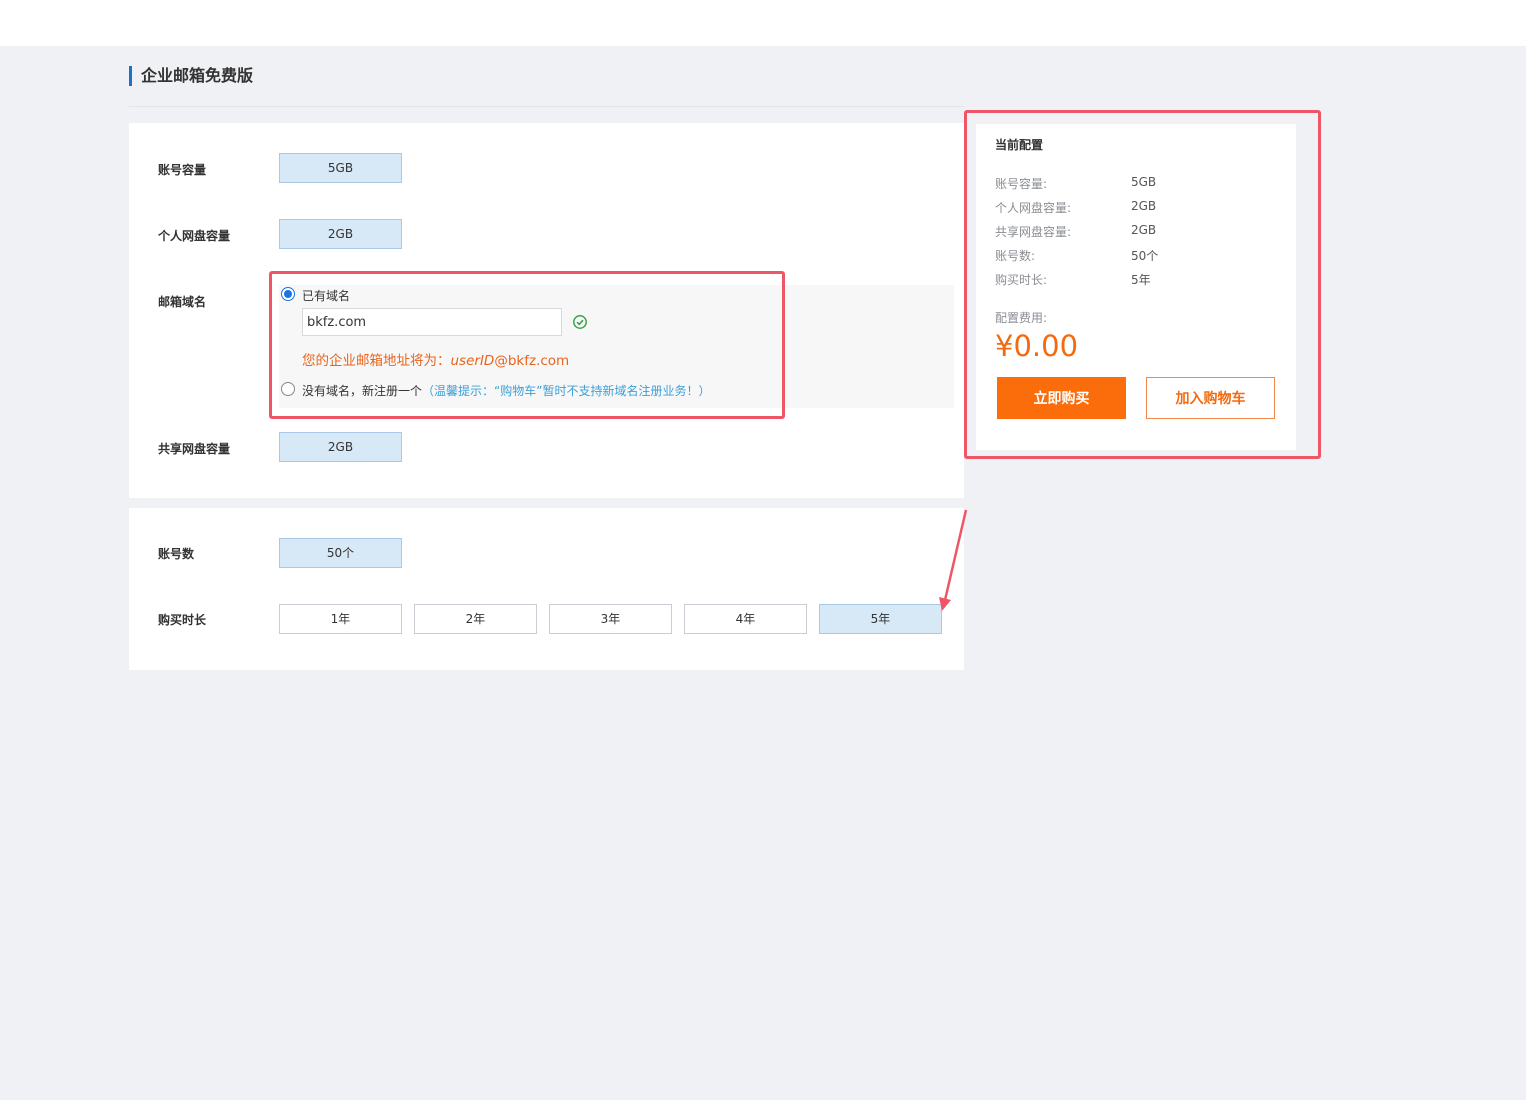  I want to click on duration-option-3: 3年, so click(610, 619).